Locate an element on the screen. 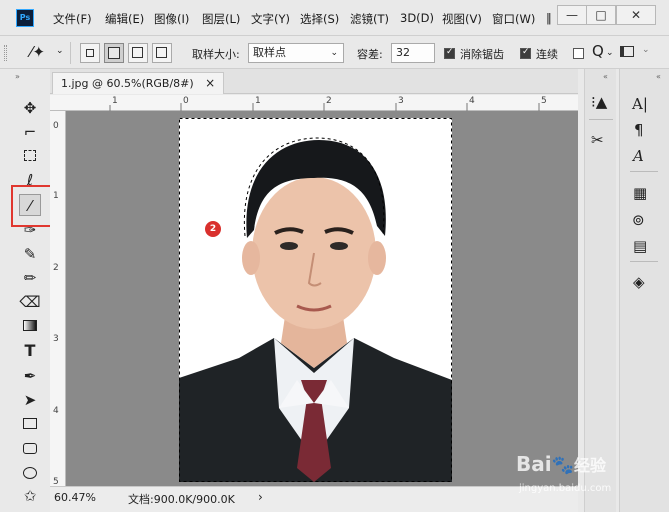  new-selection-button is located at coordinates (90, 53).